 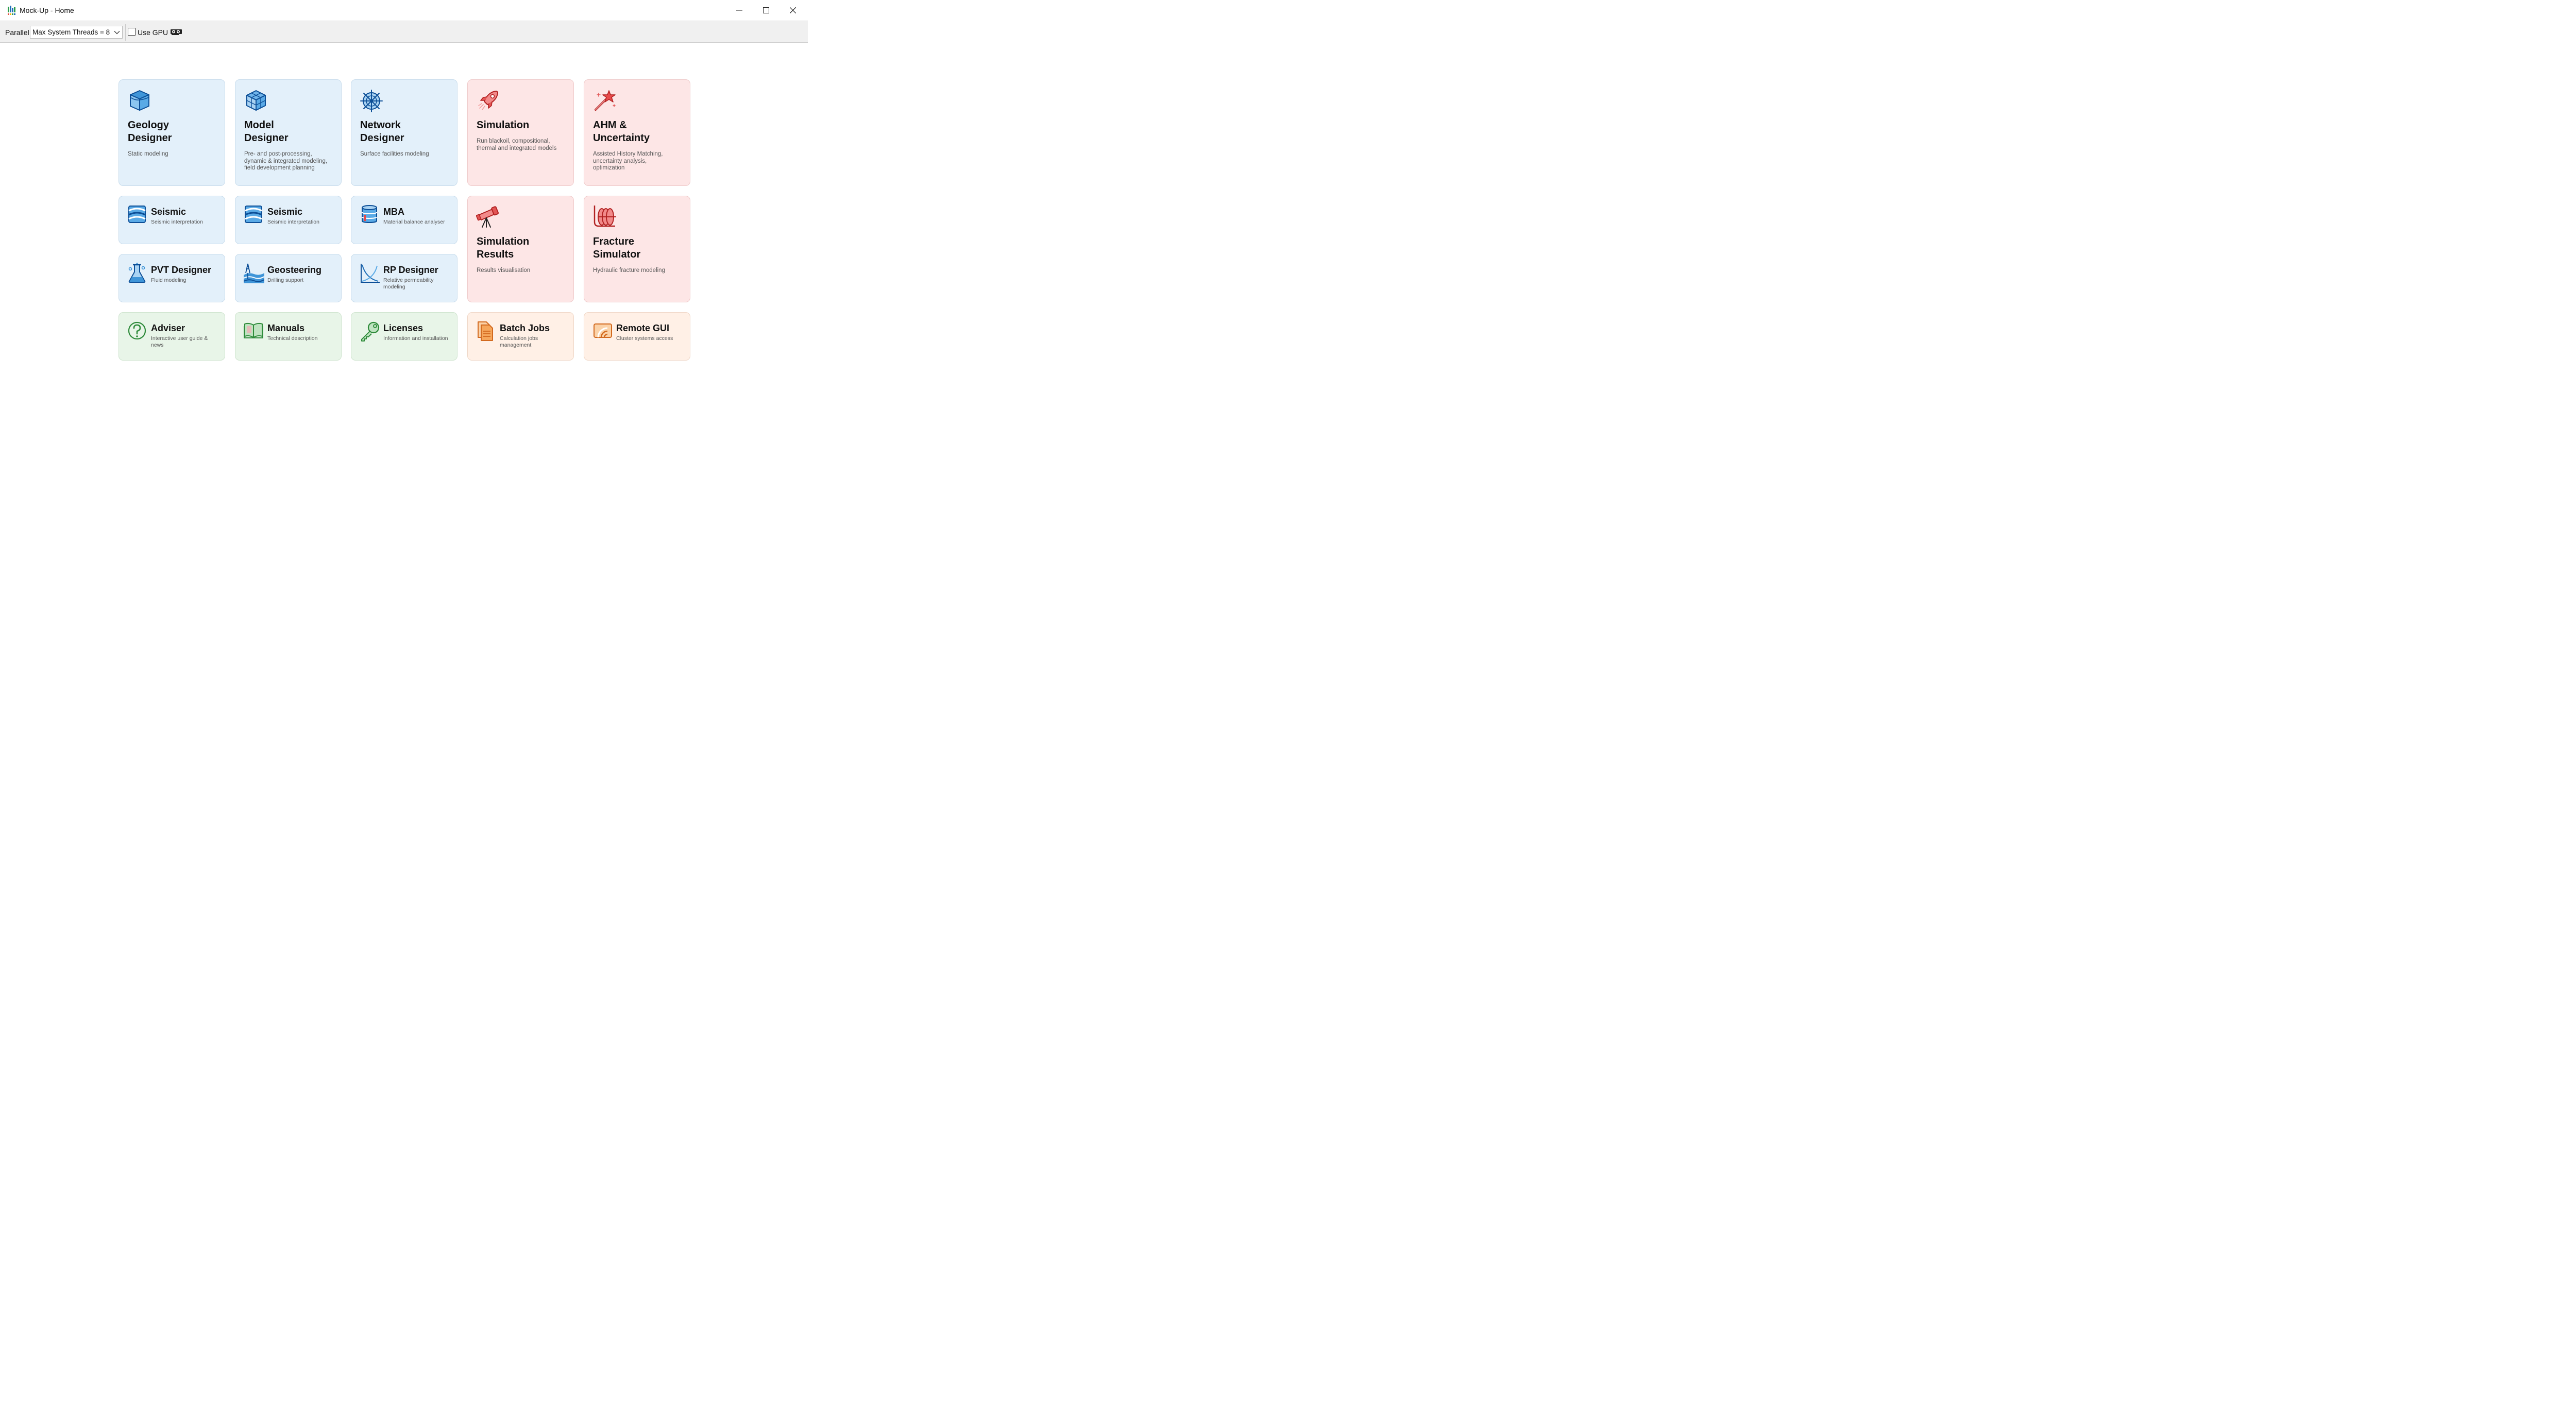 I want to click on tile-title: Simulation, so click(x=504, y=125).